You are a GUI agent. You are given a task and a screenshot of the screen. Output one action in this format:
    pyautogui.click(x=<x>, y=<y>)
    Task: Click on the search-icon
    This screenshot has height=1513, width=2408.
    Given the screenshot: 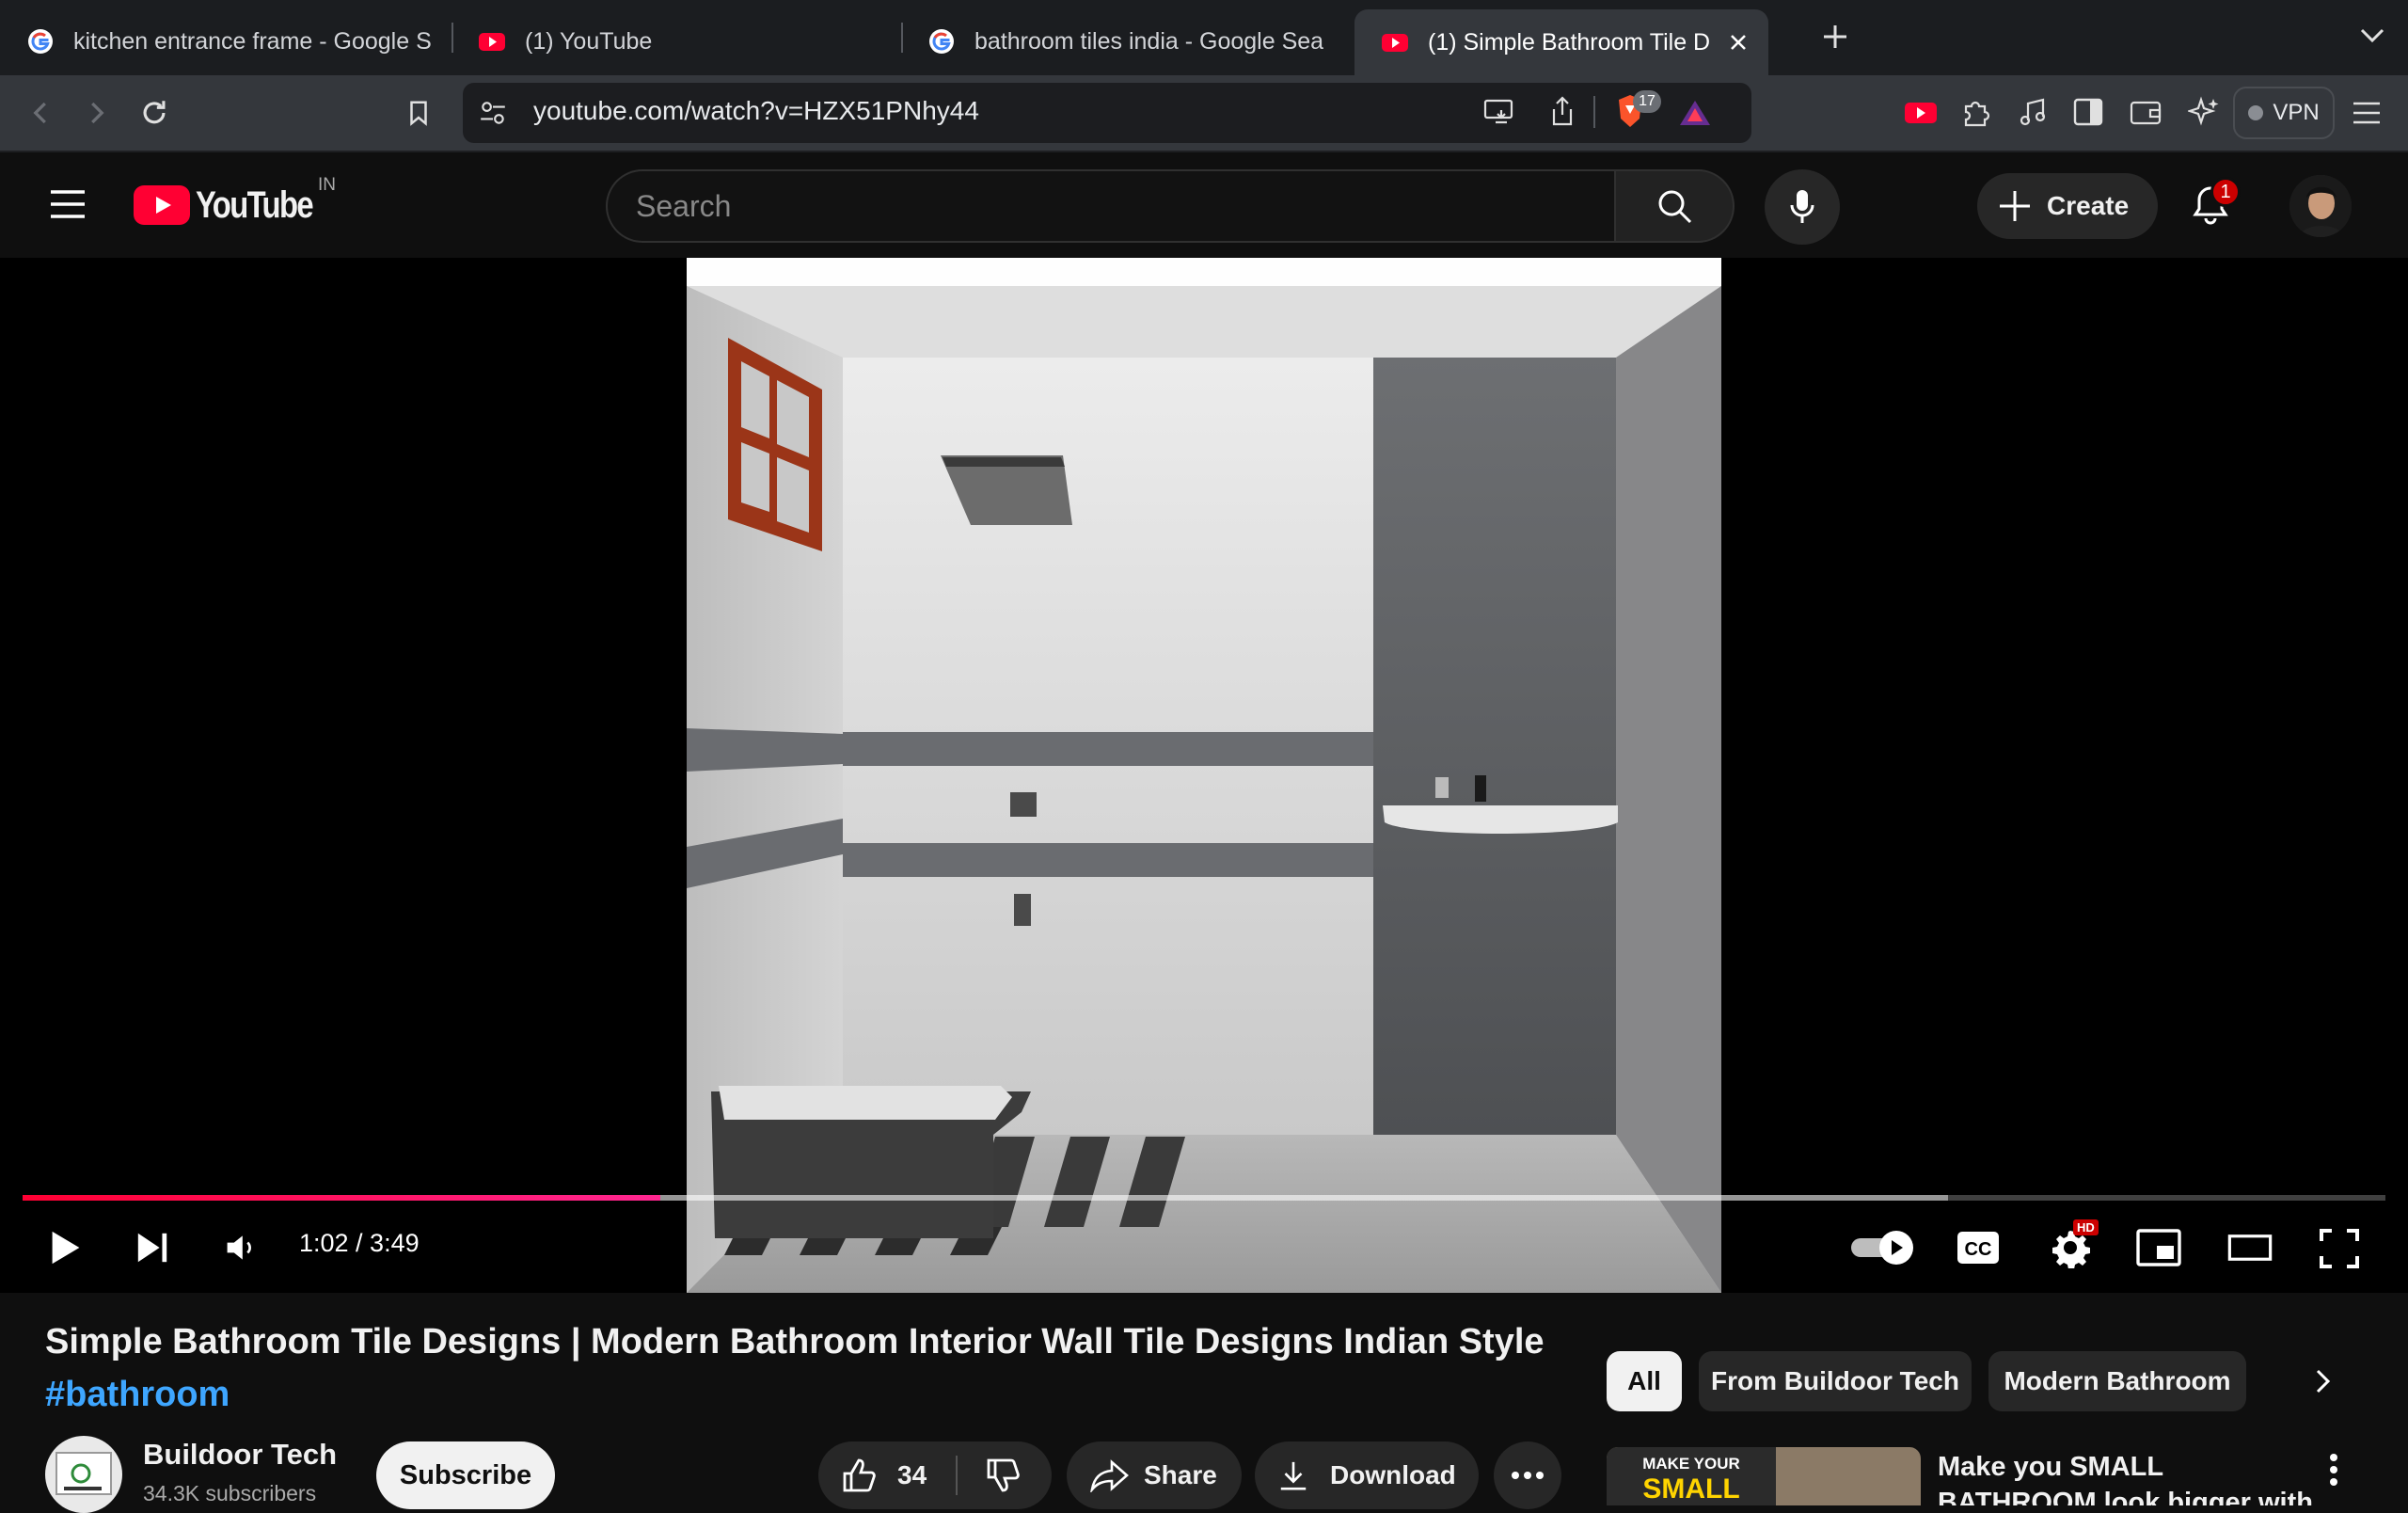 What is the action you would take?
    pyautogui.click(x=1675, y=207)
    